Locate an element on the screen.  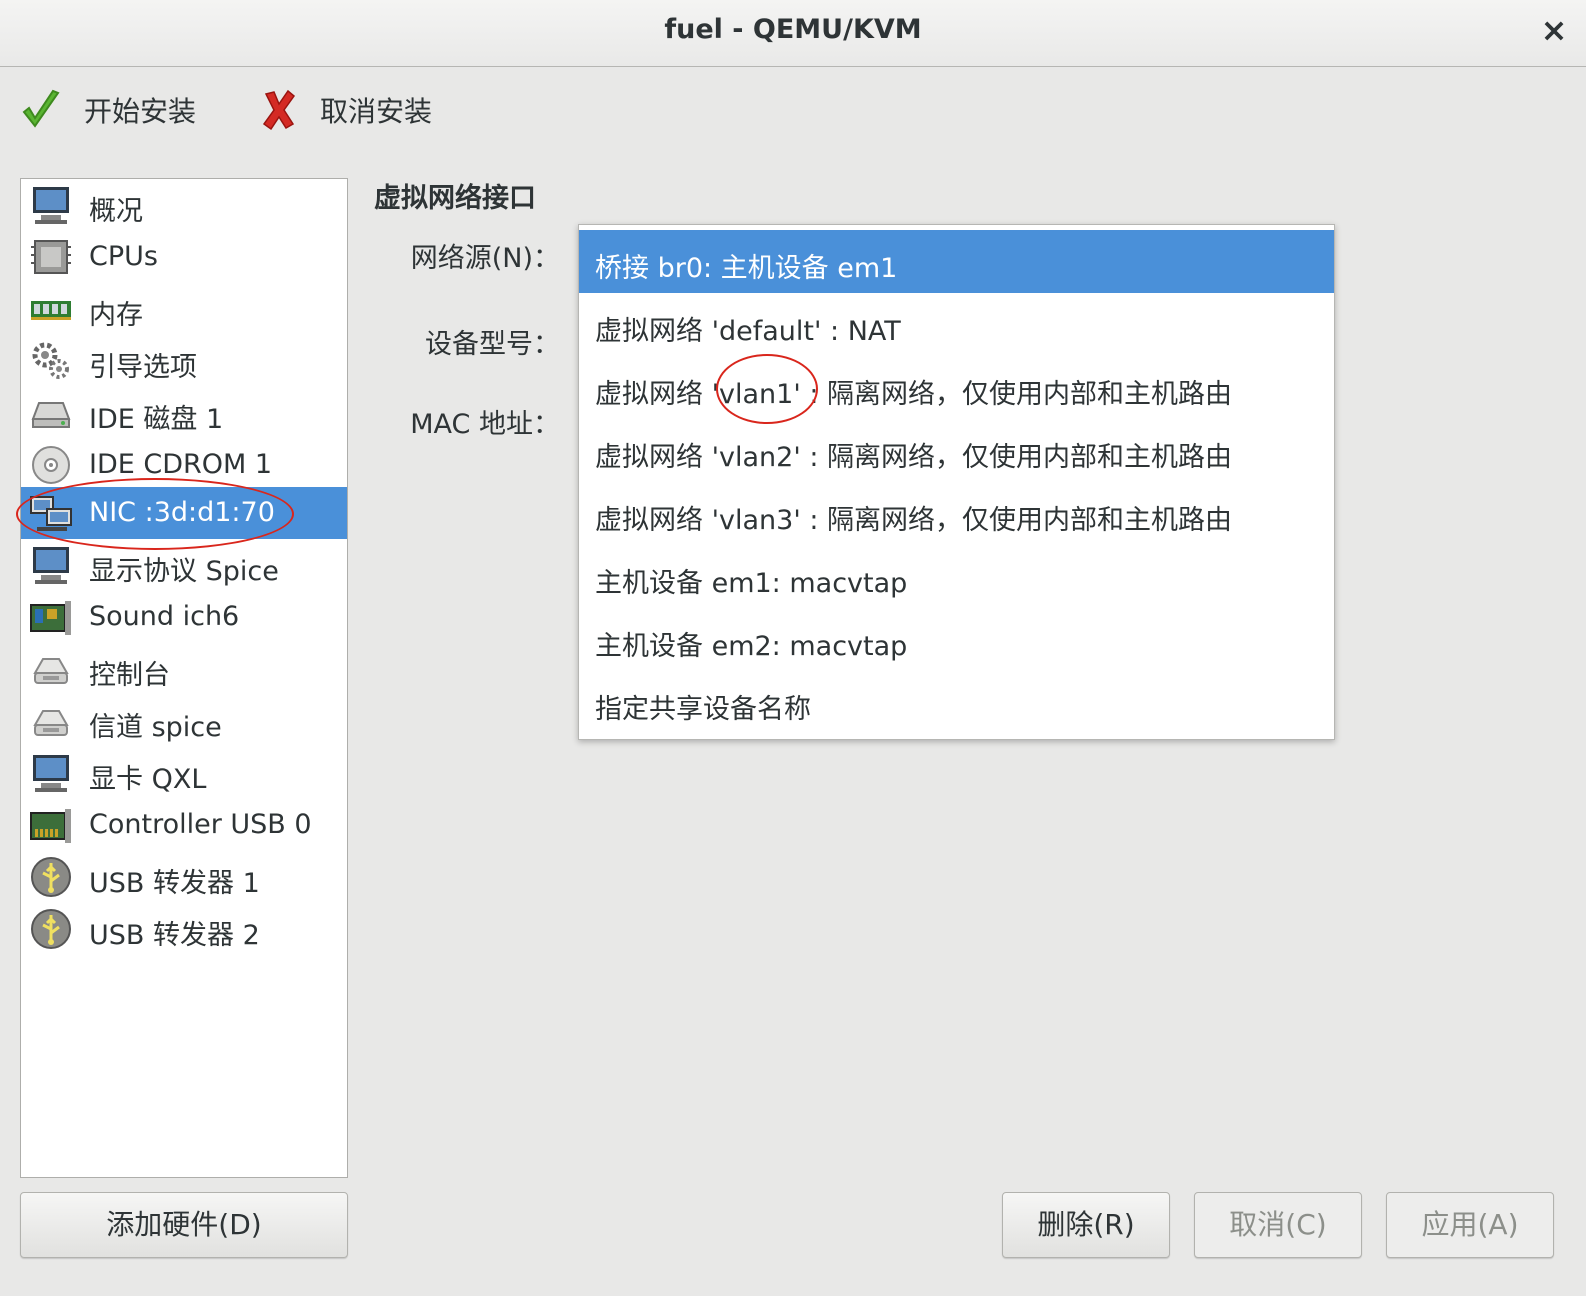
sidebar-item-console: 控制台 is located at coordinates (184, 669).